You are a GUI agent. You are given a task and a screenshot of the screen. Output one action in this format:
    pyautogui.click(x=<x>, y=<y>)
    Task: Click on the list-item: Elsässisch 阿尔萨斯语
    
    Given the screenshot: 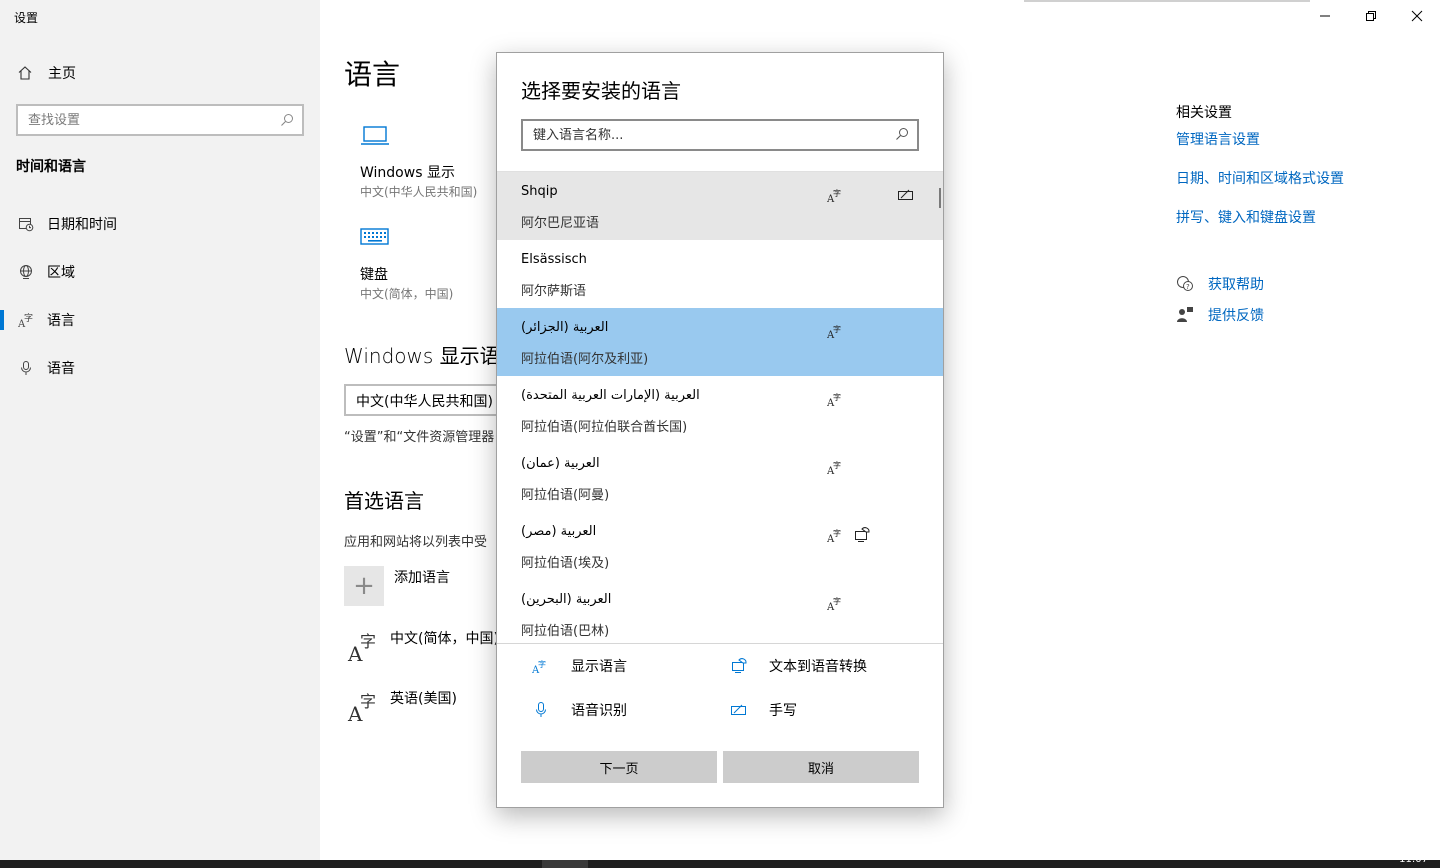 What is the action you would take?
    pyautogui.click(x=720, y=274)
    